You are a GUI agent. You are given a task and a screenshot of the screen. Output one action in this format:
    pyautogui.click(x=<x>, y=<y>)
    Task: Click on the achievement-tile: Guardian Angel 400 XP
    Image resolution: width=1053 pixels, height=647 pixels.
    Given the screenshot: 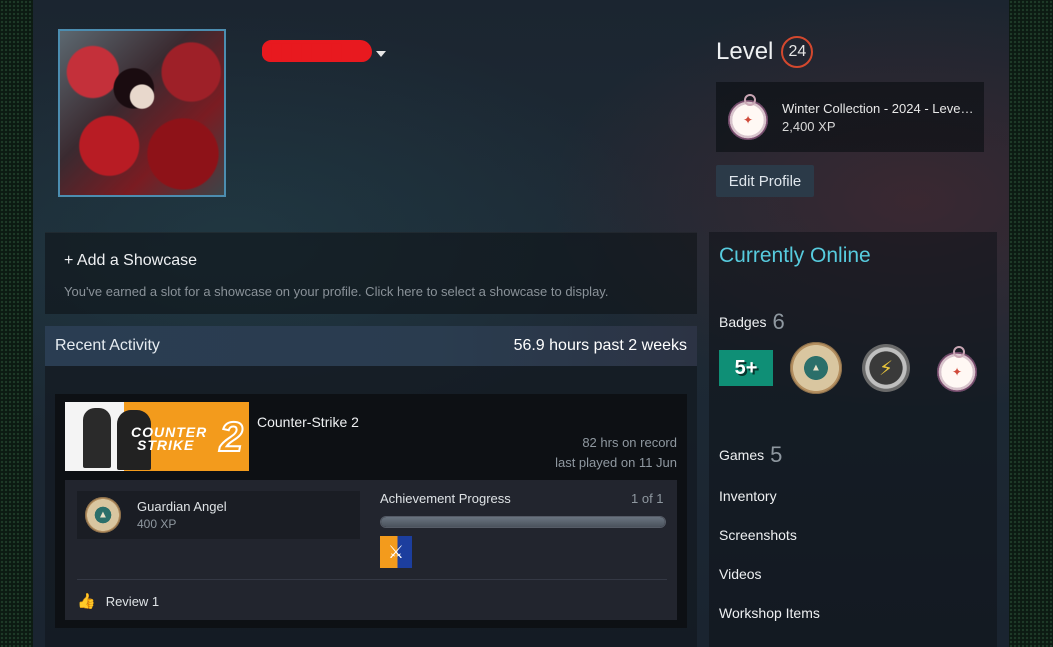 What is the action you would take?
    pyautogui.click(x=218, y=515)
    